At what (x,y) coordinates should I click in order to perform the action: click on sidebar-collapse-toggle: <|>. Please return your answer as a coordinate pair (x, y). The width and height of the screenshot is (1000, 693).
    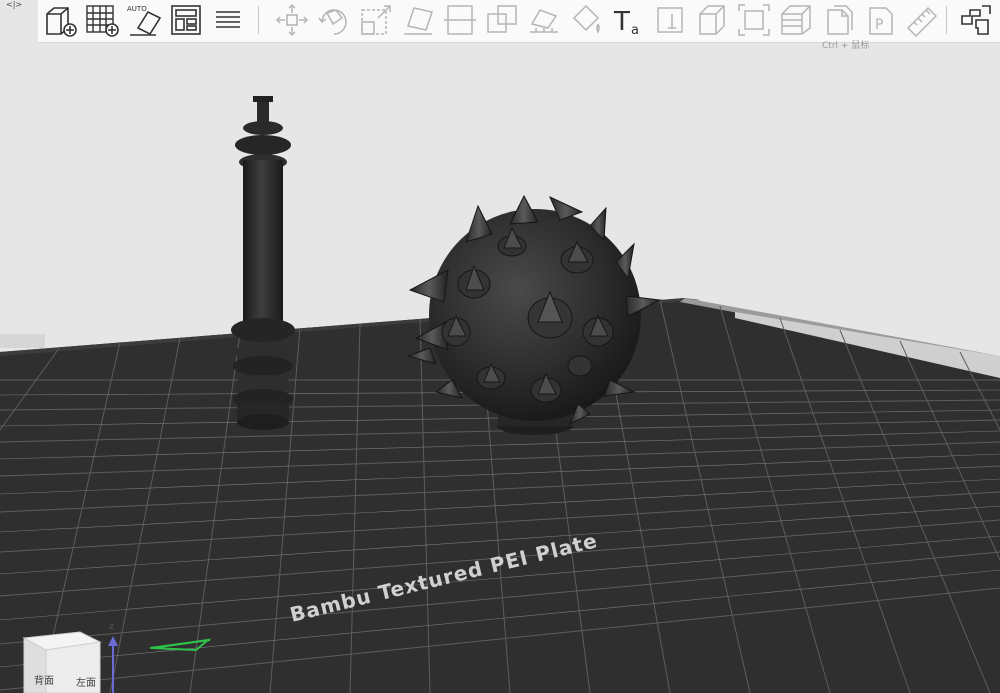
    Looking at the image, I should click on (14, 5).